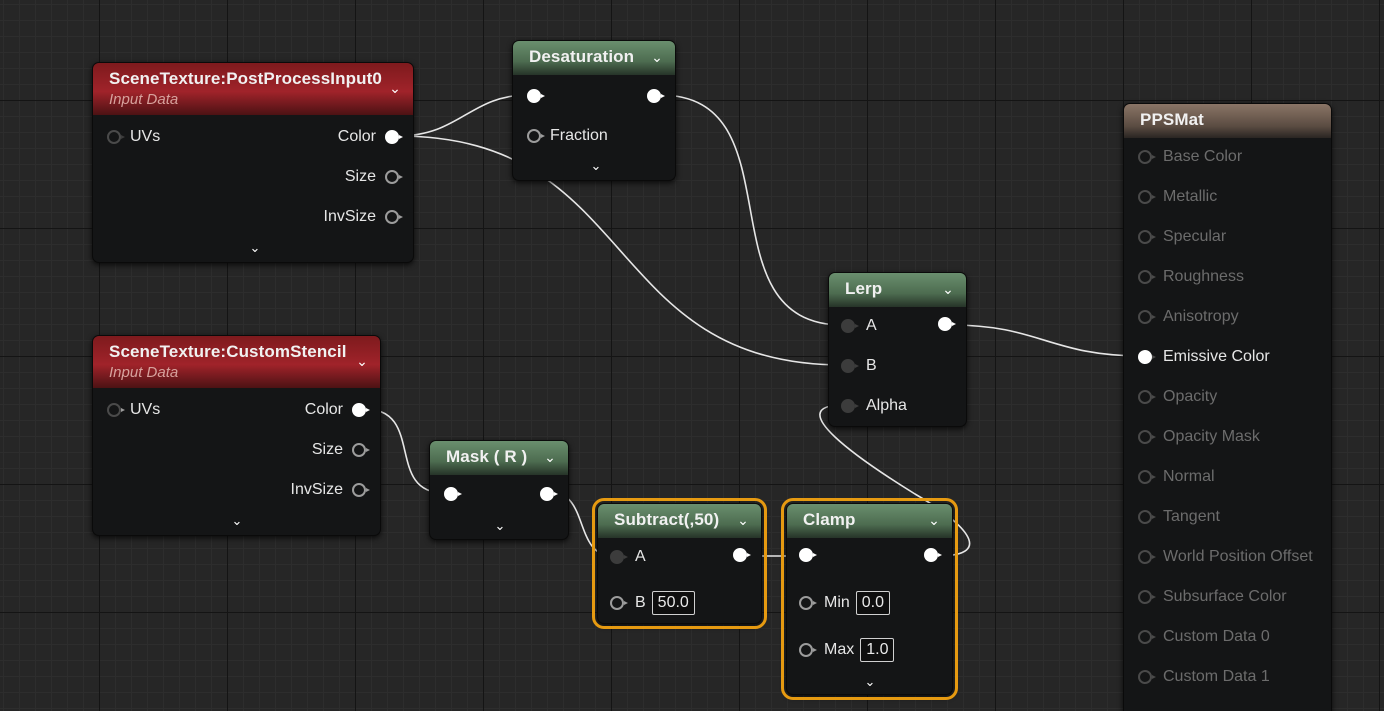 The image size is (1384, 711). Describe the element at coordinates (1227, 121) in the screenshot. I see `node-header: PPSMat` at that location.